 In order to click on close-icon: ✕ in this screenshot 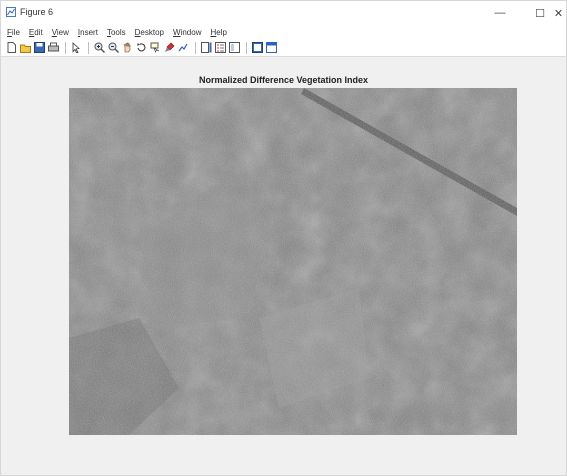, I will do `click(558, 13)`.